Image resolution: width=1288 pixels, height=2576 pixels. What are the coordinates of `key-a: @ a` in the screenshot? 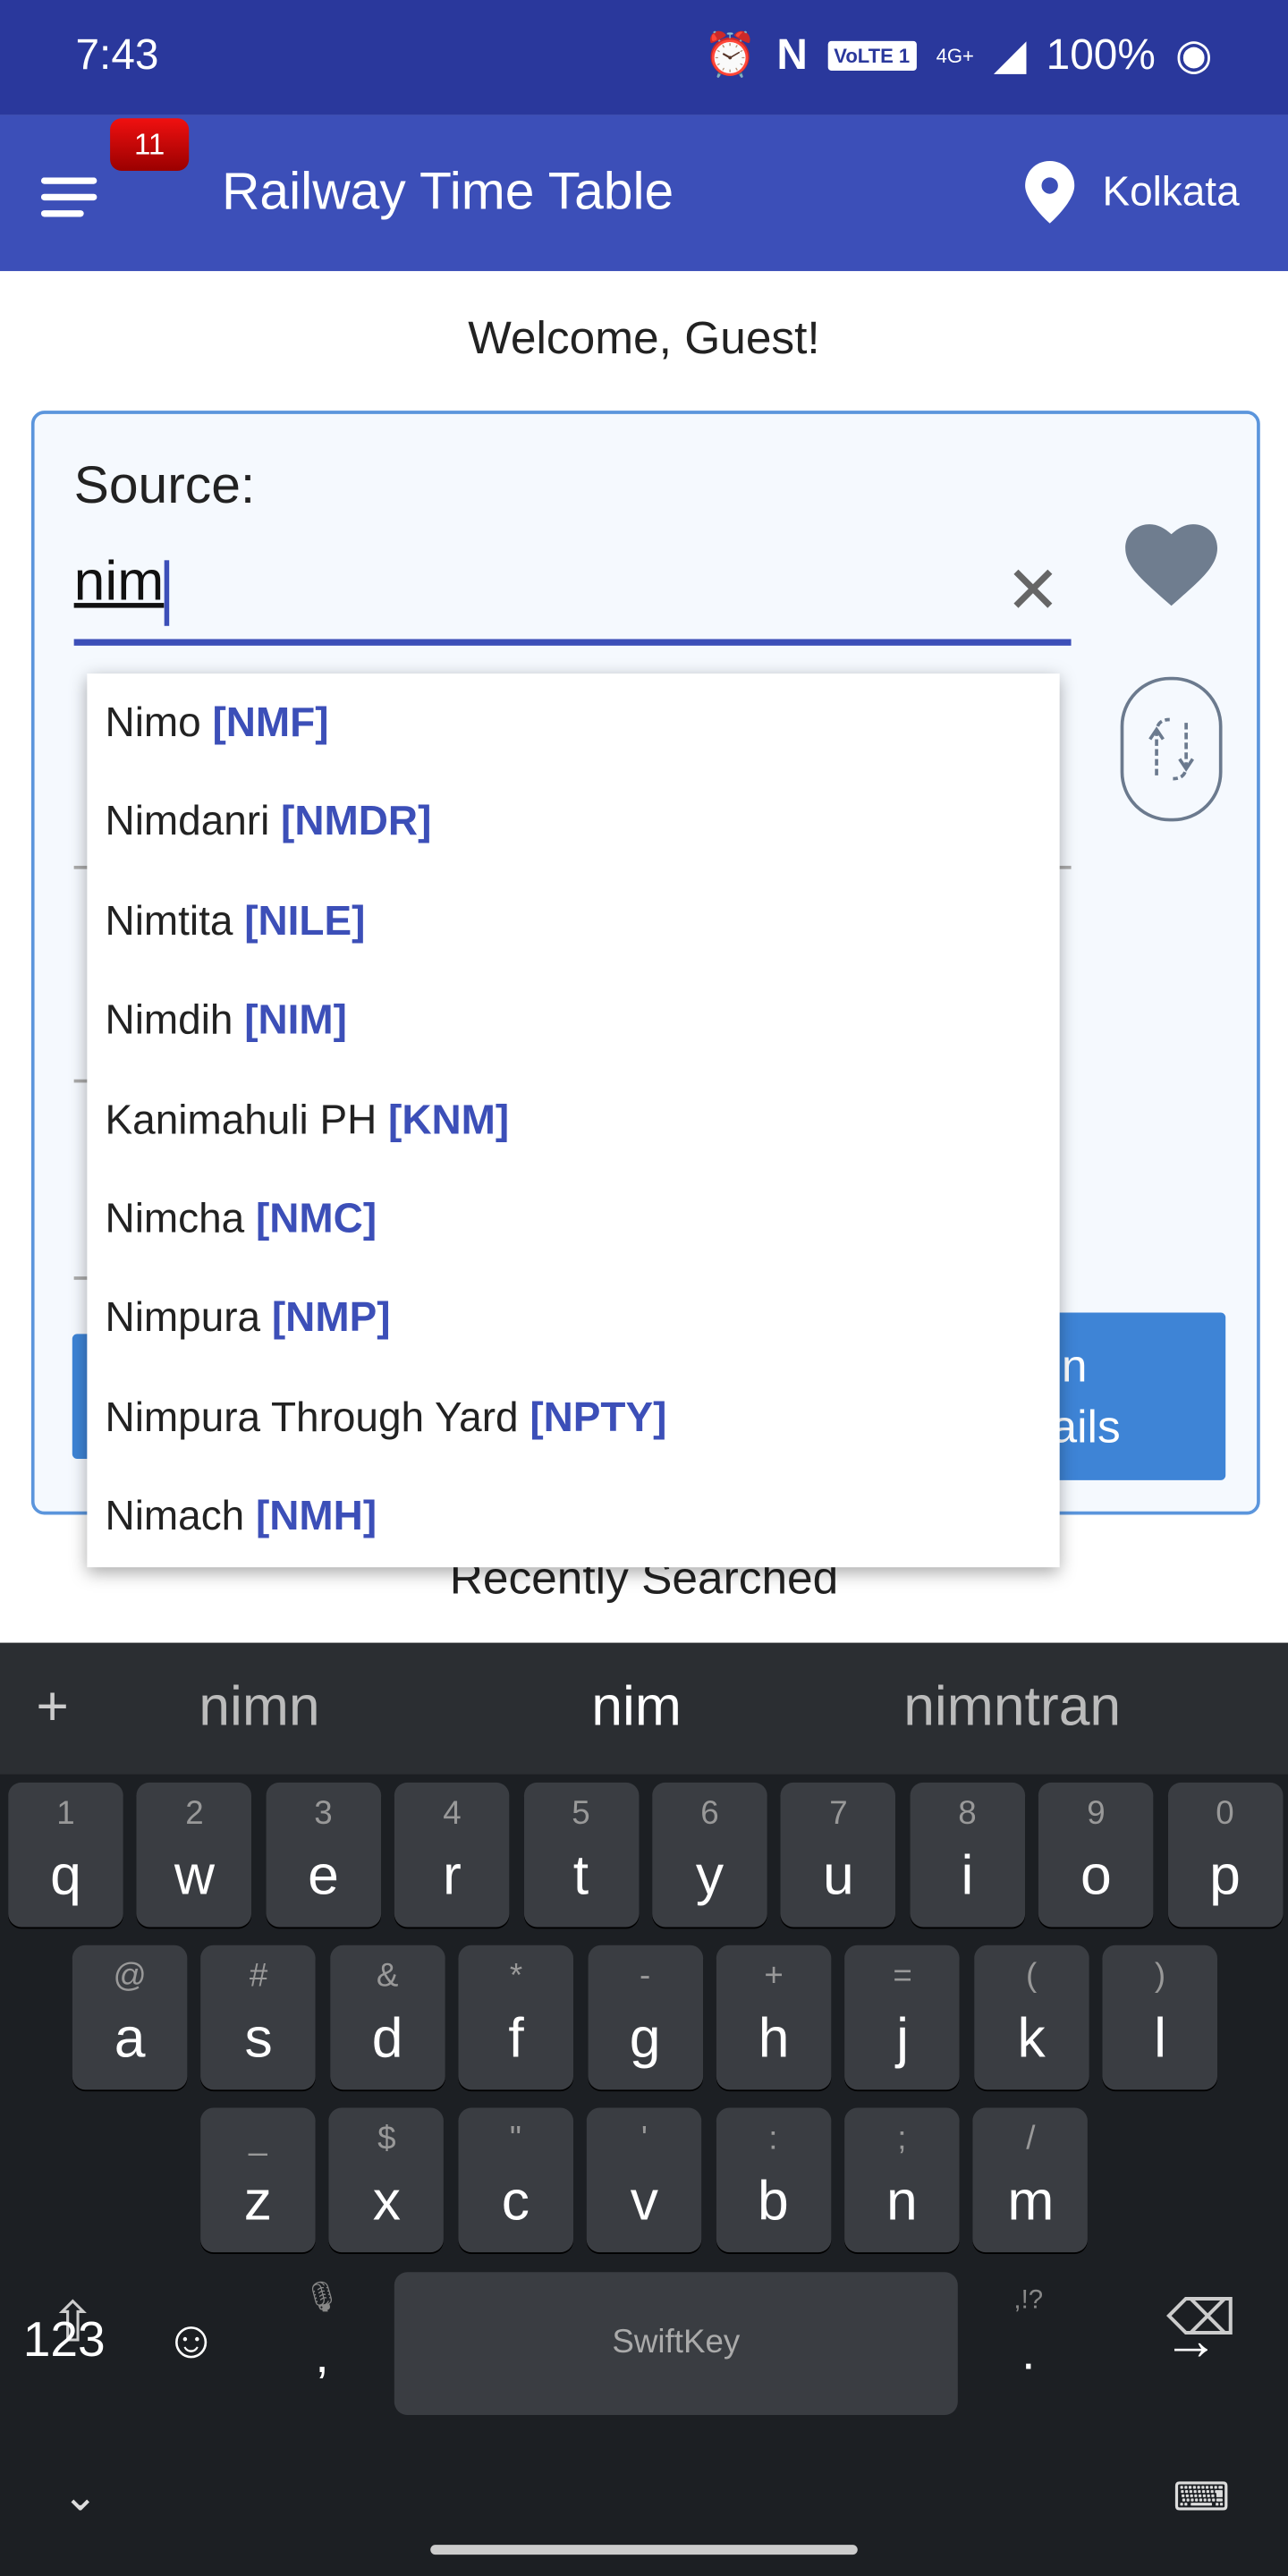 It's located at (130, 2017).